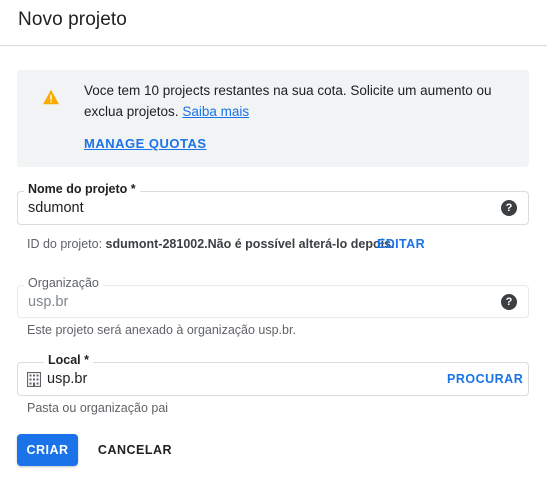 The height and width of the screenshot is (481, 547). What do you see at coordinates (145, 143) in the screenshot?
I see `manage-quotas-link: MANAGE QUOTAS` at bounding box center [145, 143].